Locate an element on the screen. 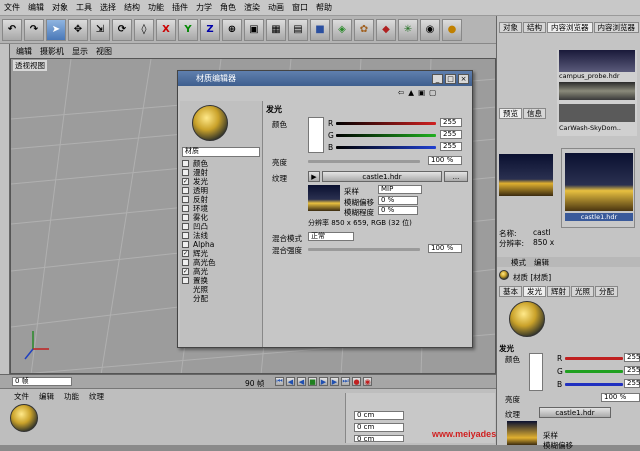  coord-y-field: 0 cm is located at coordinates (379, 427).